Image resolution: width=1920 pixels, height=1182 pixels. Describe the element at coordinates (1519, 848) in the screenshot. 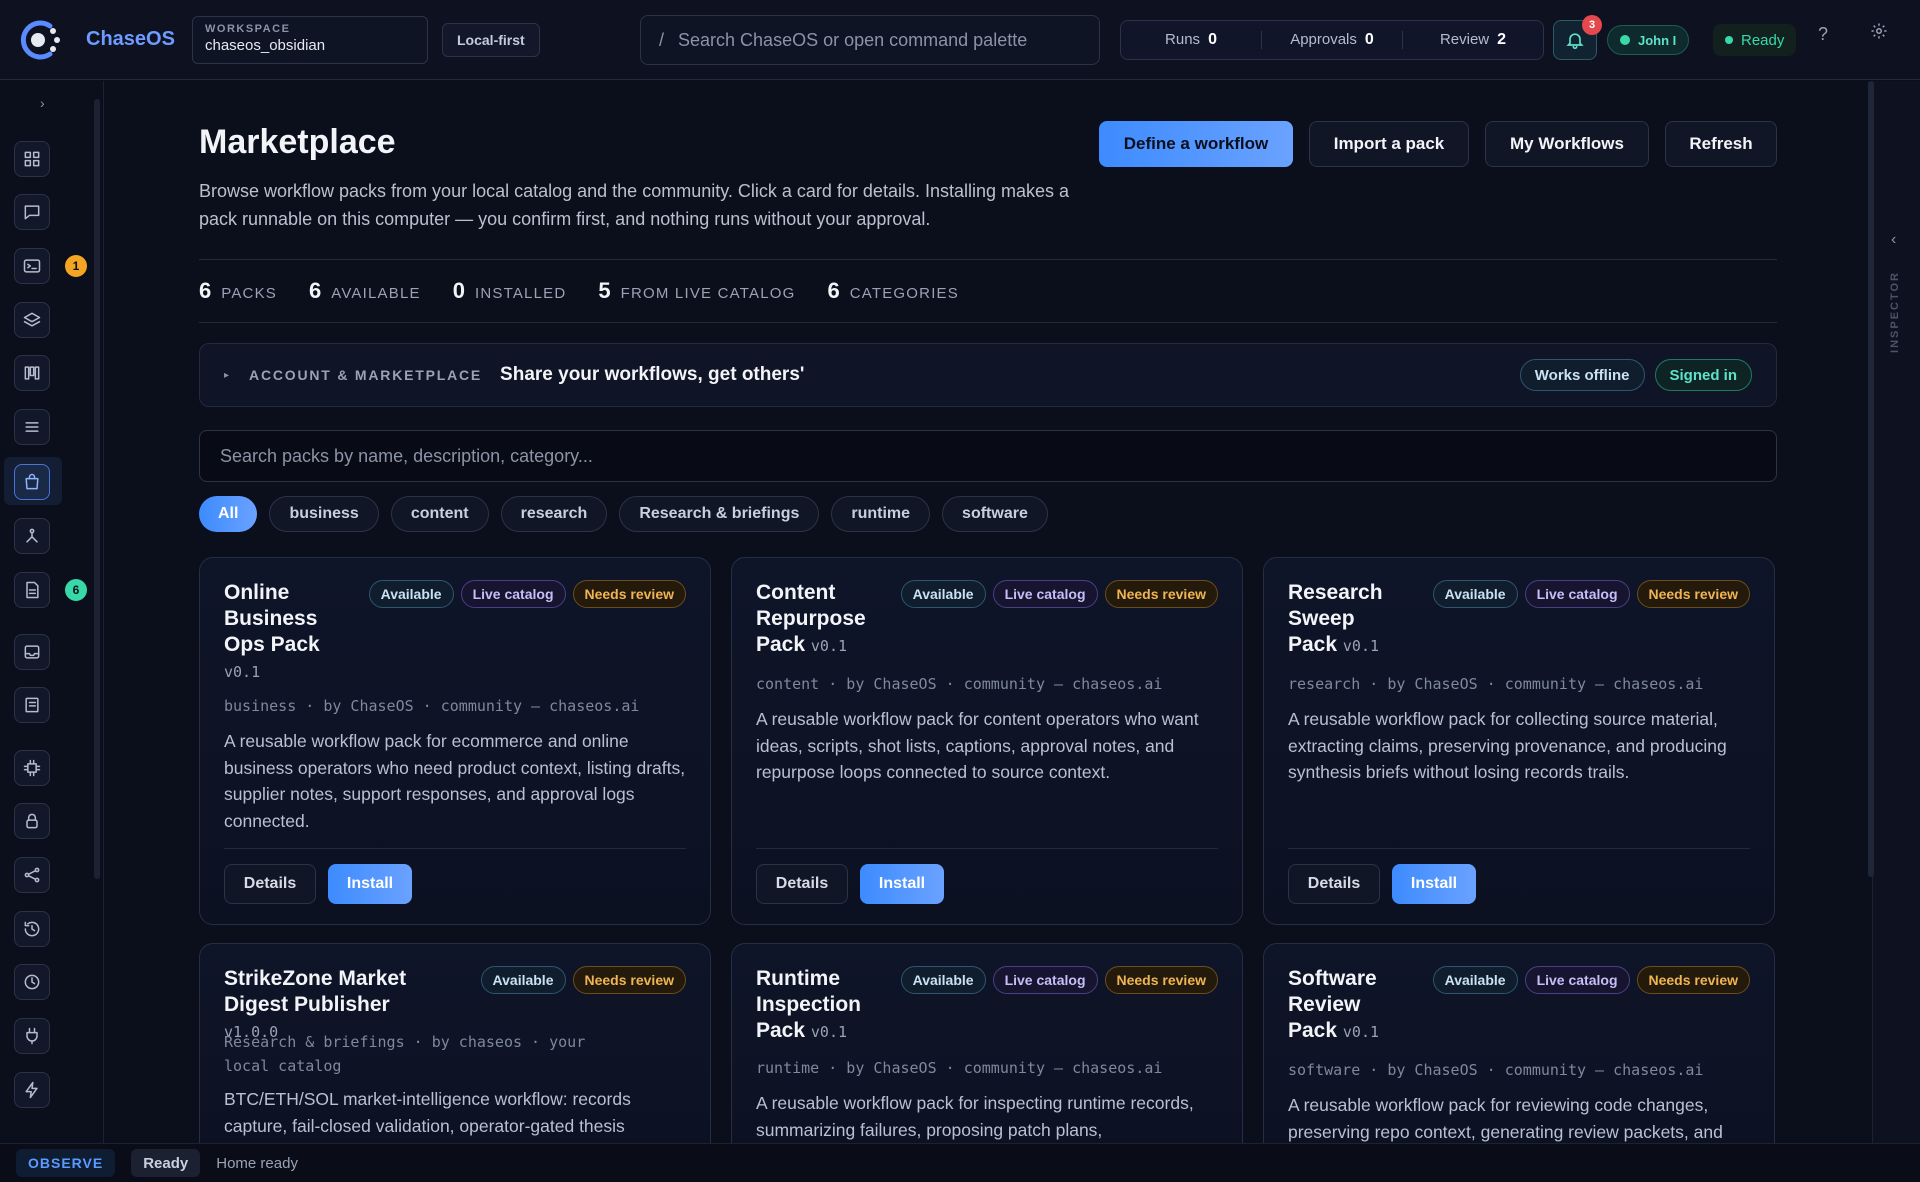

I see `card-divider` at that location.